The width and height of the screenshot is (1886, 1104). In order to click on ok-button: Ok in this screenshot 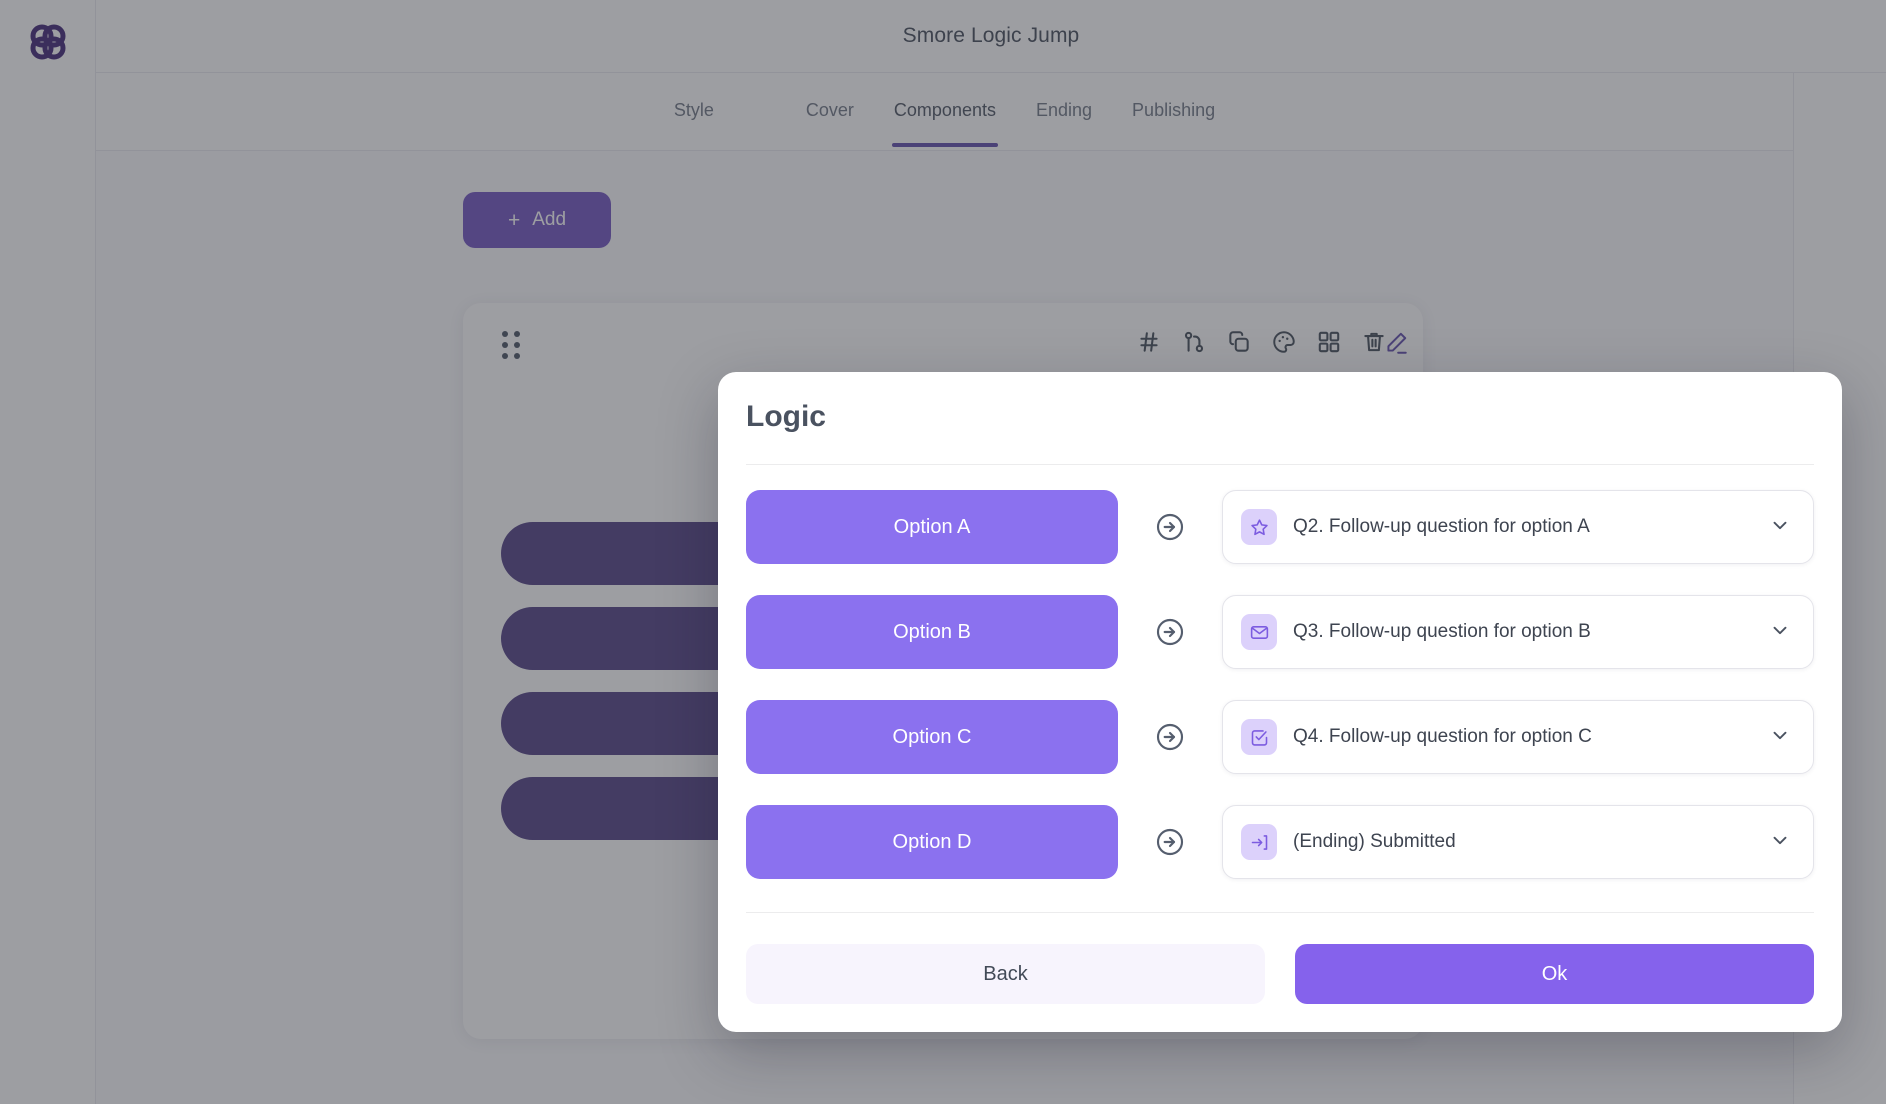, I will do `click(1554, 974)`.